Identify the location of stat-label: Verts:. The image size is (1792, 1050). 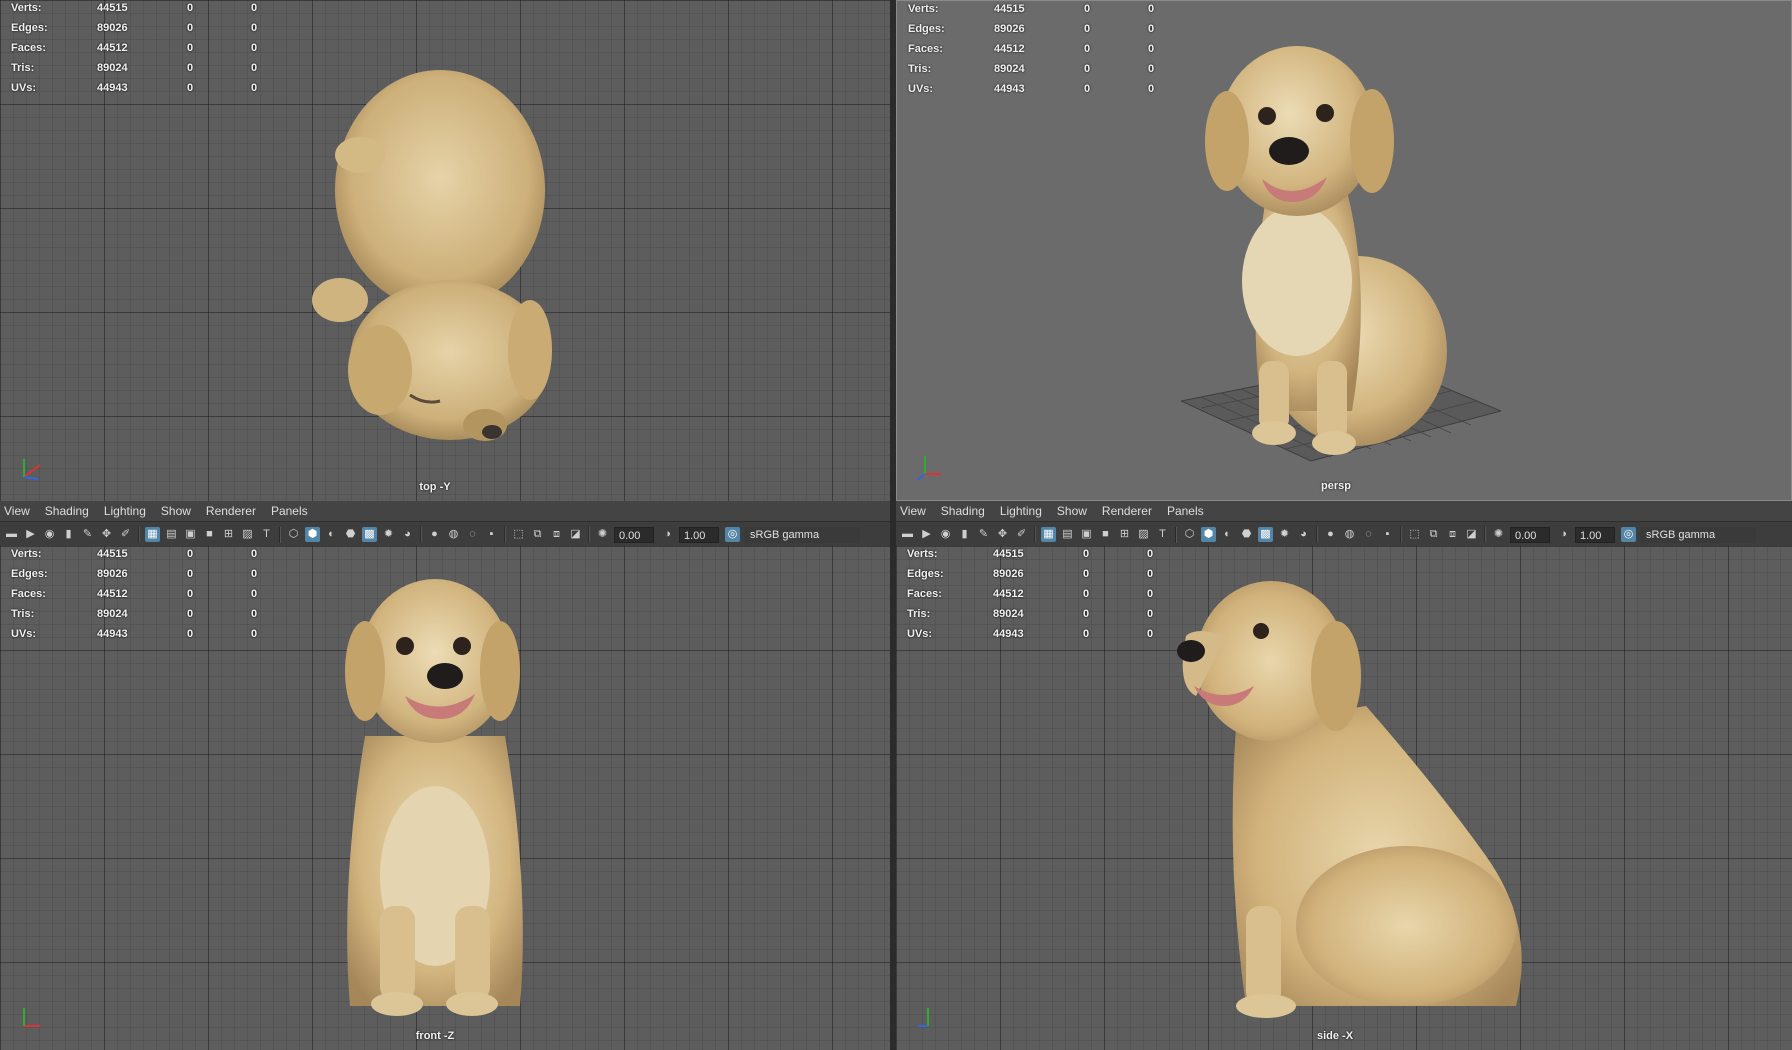
(26, 8).